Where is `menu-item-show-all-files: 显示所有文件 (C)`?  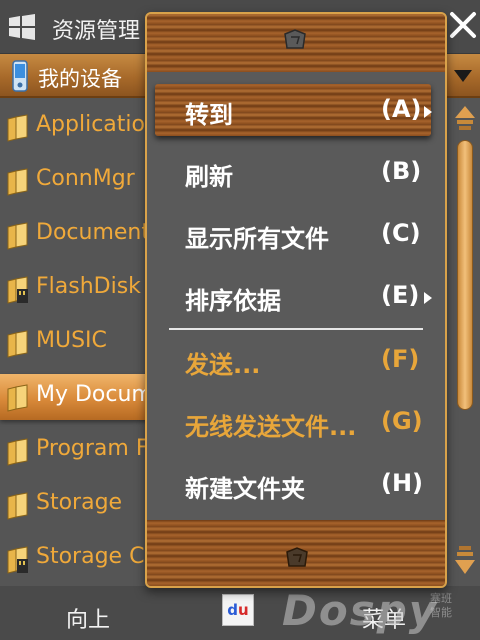 menu-item-show-all-files: 显示所有文件 (C) is located at coordinates (296, 234).